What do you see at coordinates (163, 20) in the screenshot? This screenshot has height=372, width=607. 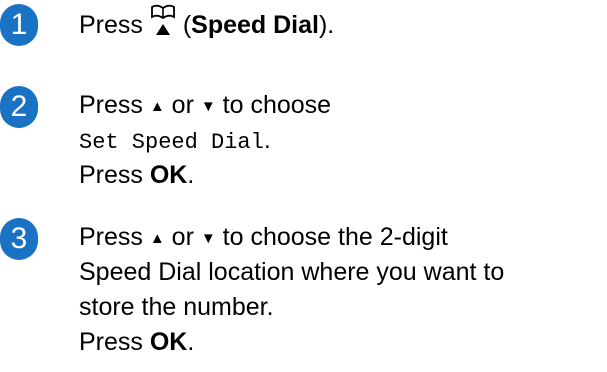 I see `speed-dial-book-icon` at bounding box center [163, 20].